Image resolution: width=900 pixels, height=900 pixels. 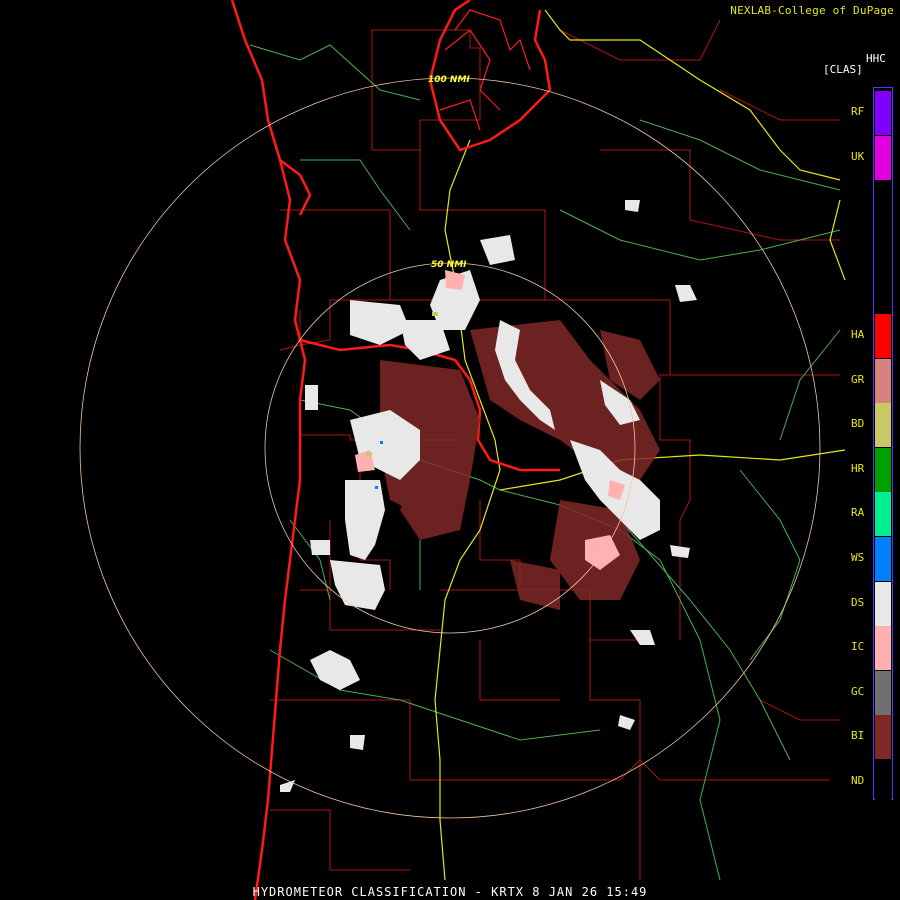 What do you see at coordinates (883, 158) in the screenshot?
I see `legend-swatch-uk` at bounding box center [883, 158].